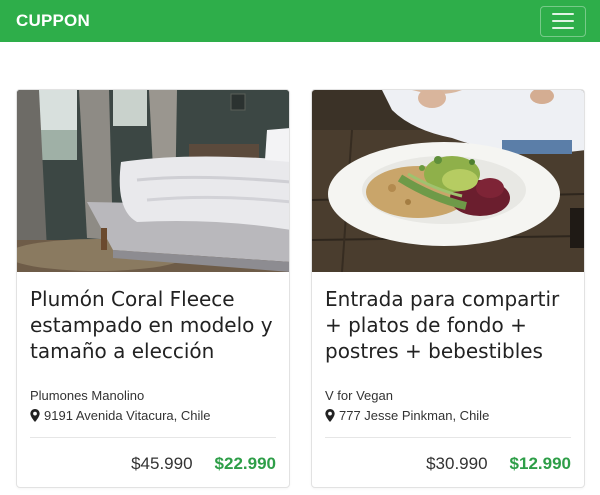 Image resolution: width=600 pixels, height=495 pixels. I want to click on top-navbar: CUPPON, so click(300, 21).